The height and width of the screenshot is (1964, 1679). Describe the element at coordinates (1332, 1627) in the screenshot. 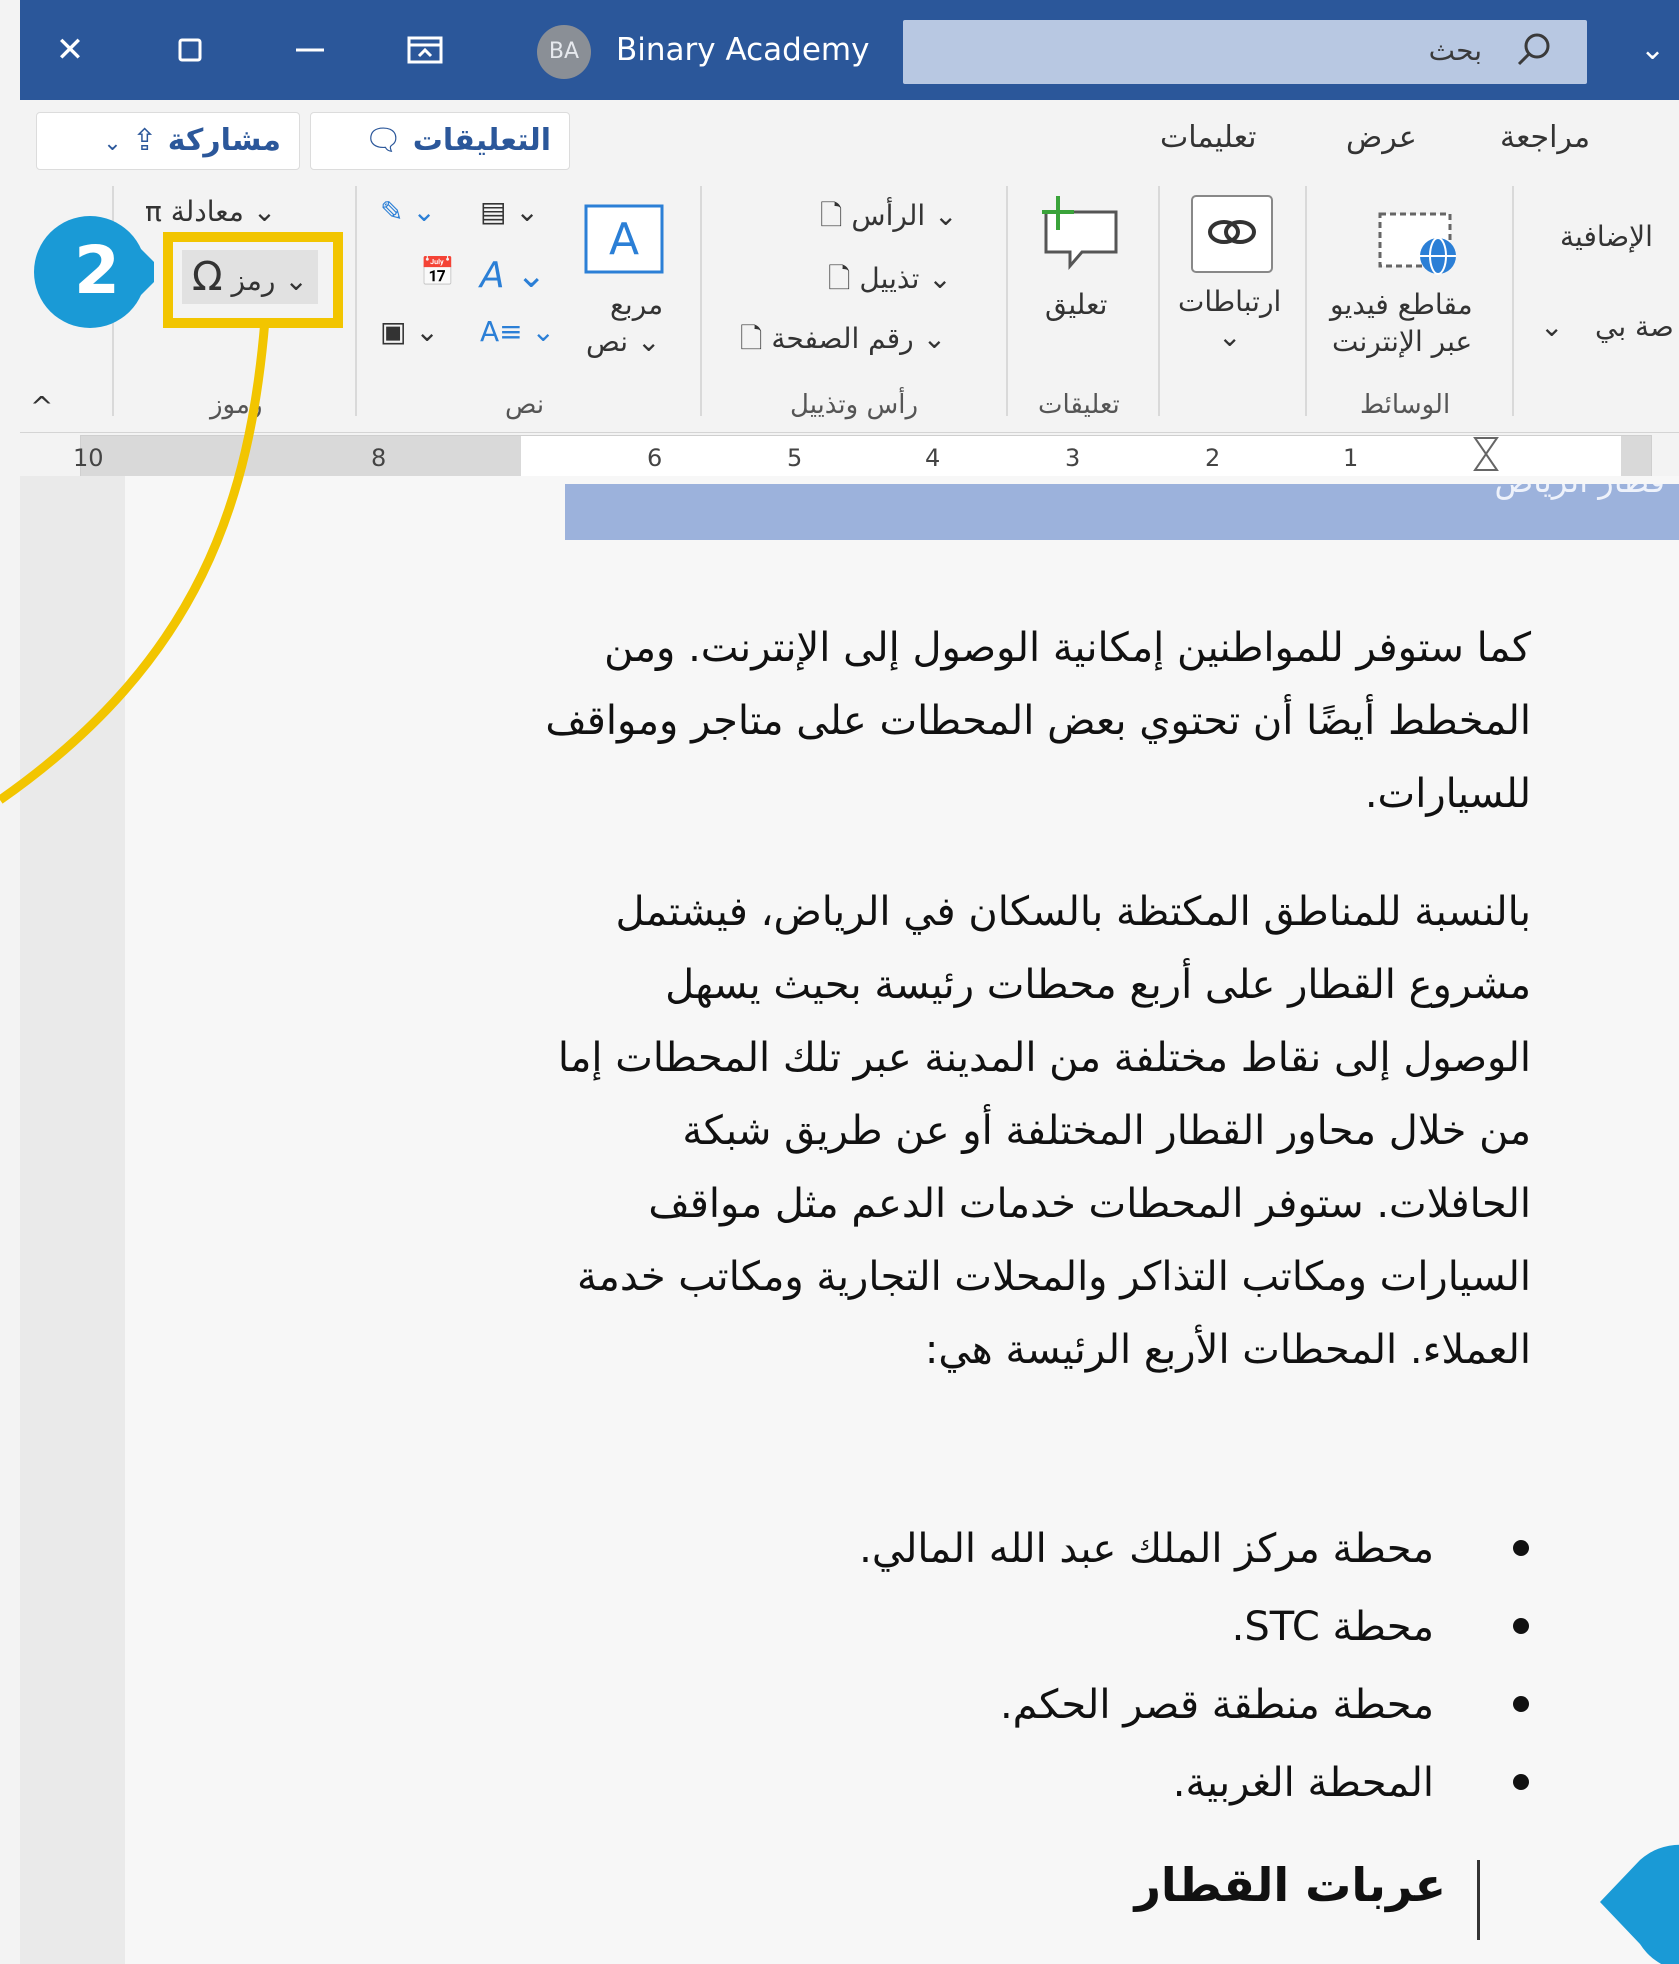

I see `list-item-text: محطة STC.` at that location.